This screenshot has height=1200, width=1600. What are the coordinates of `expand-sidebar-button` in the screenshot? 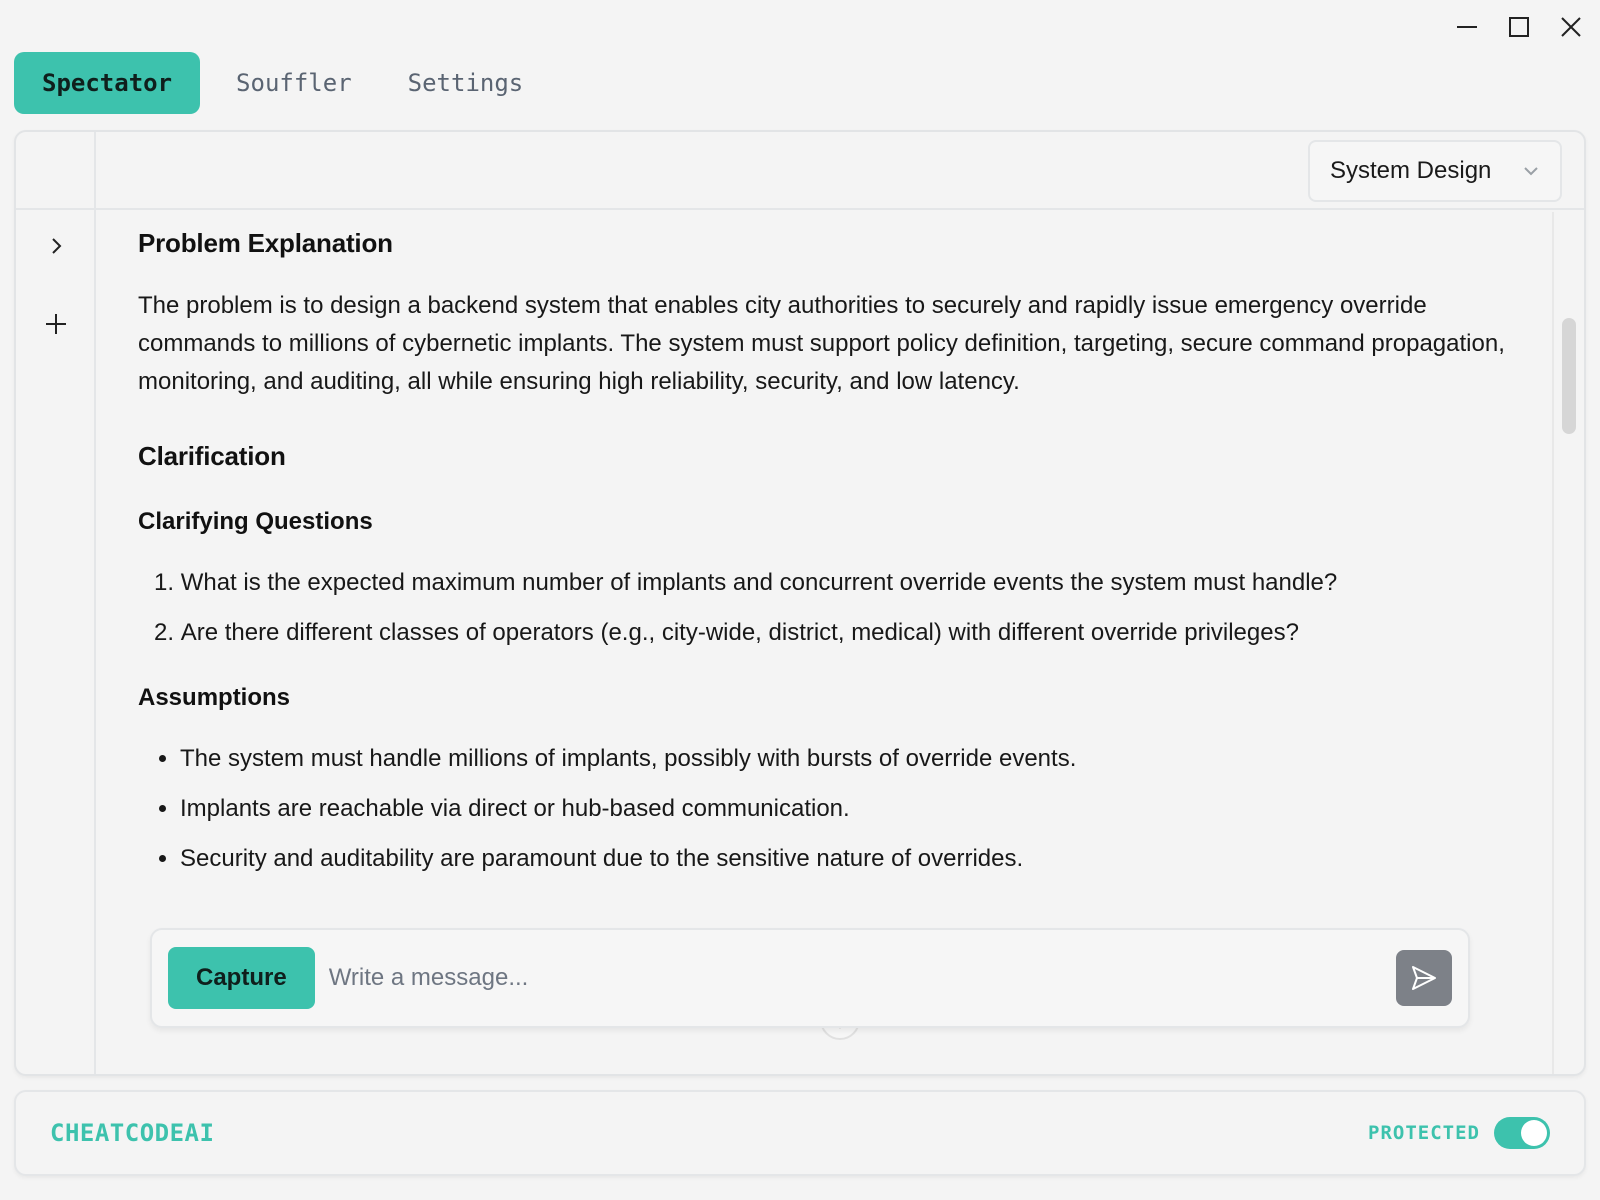 It's located at (56, 246).